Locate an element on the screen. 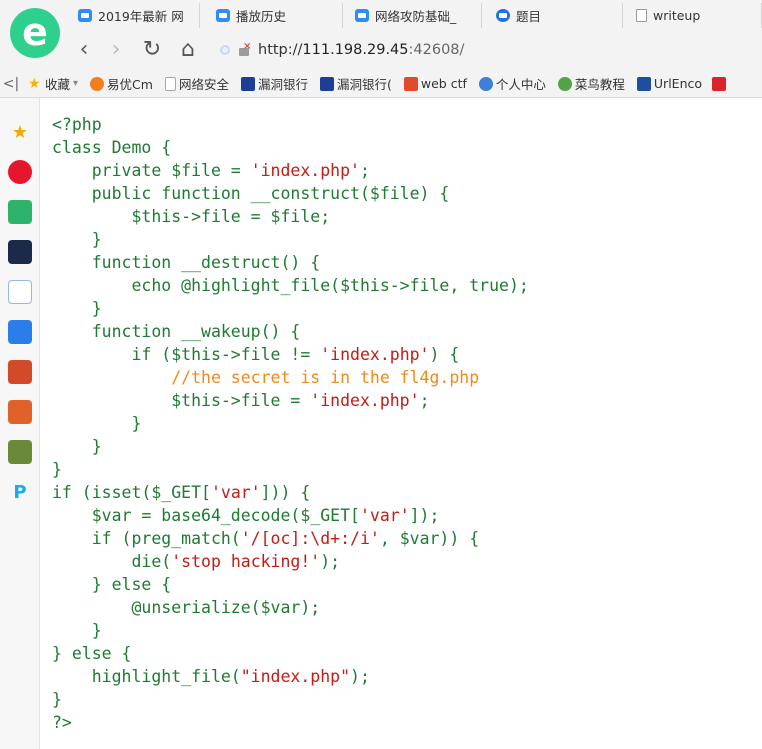 The height and width of the screenshot is (749, 762). tab-play-history: 播放历史 is located at coordinates (275, 15).